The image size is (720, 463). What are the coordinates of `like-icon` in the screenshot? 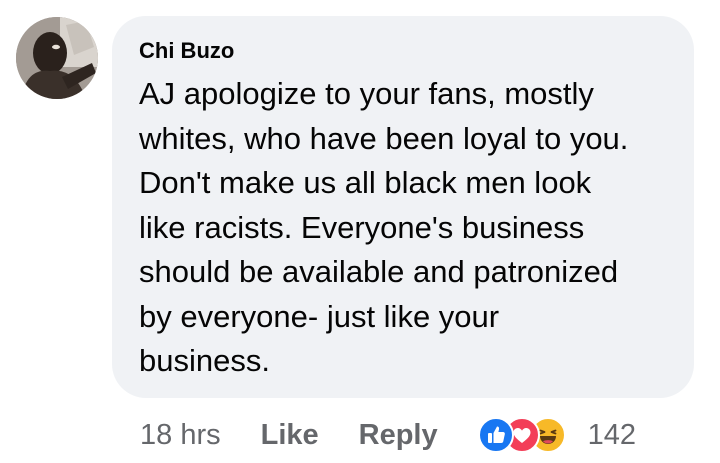 It's located at (495, 435).